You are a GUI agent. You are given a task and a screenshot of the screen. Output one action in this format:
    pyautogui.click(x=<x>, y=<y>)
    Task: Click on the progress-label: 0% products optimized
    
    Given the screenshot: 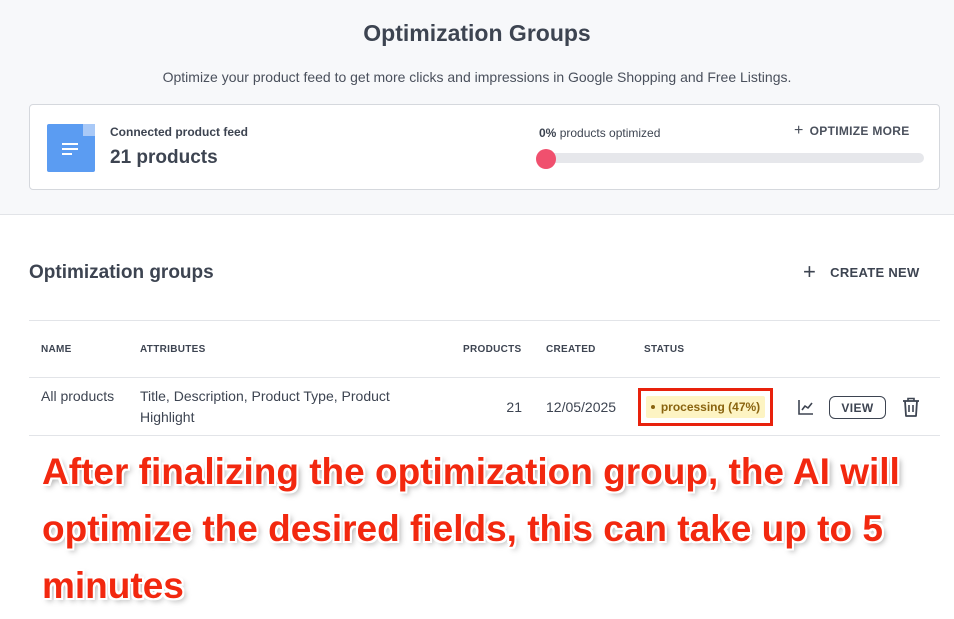 What is the action you would take?
    pyautogui.click(x=599, y=133)
    